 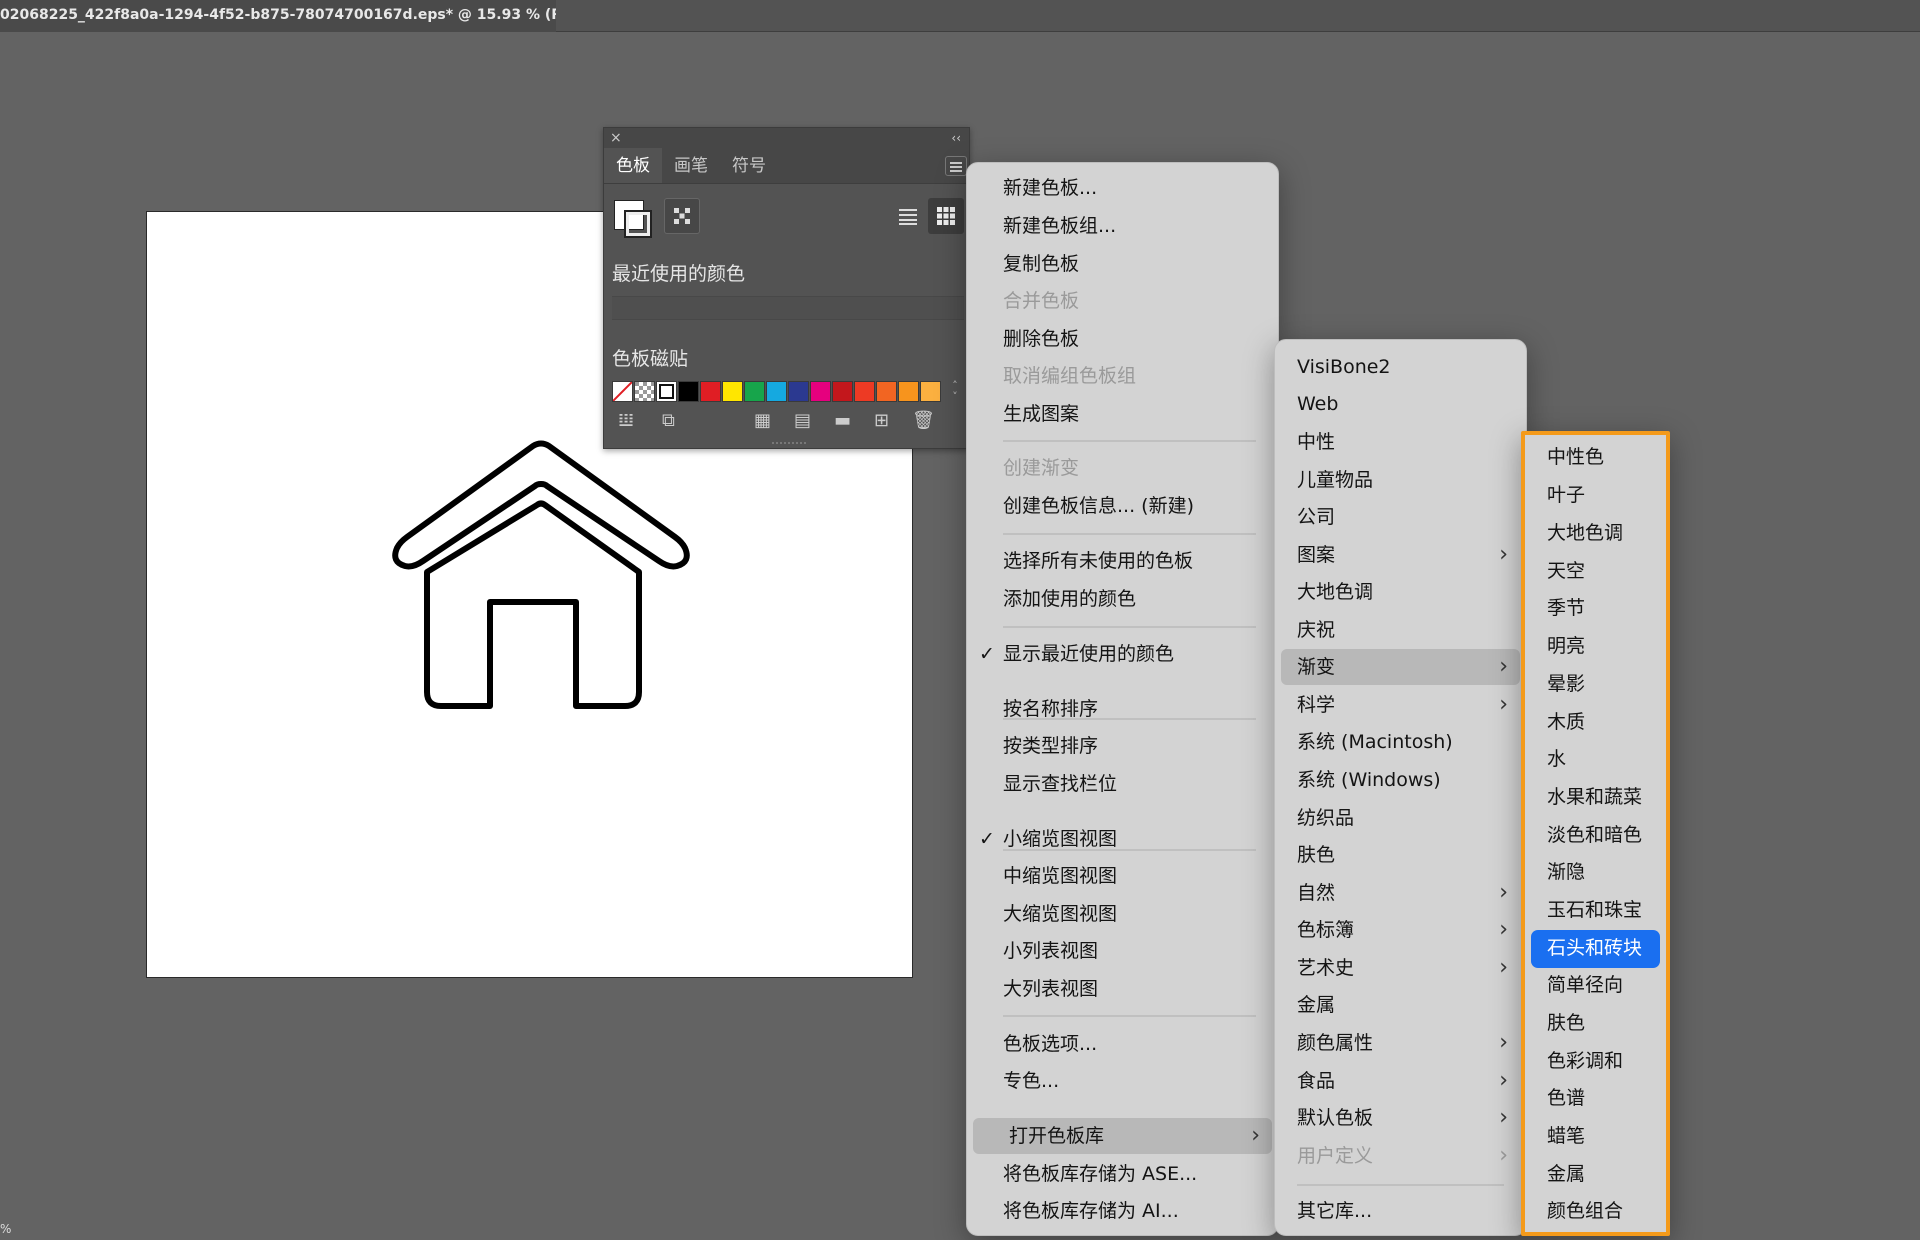 What do you see at coordinates (1122, 784) in the screenshot?
I see `menu-main-item: 显示查找栏位` at bounding box center [1122, 784].